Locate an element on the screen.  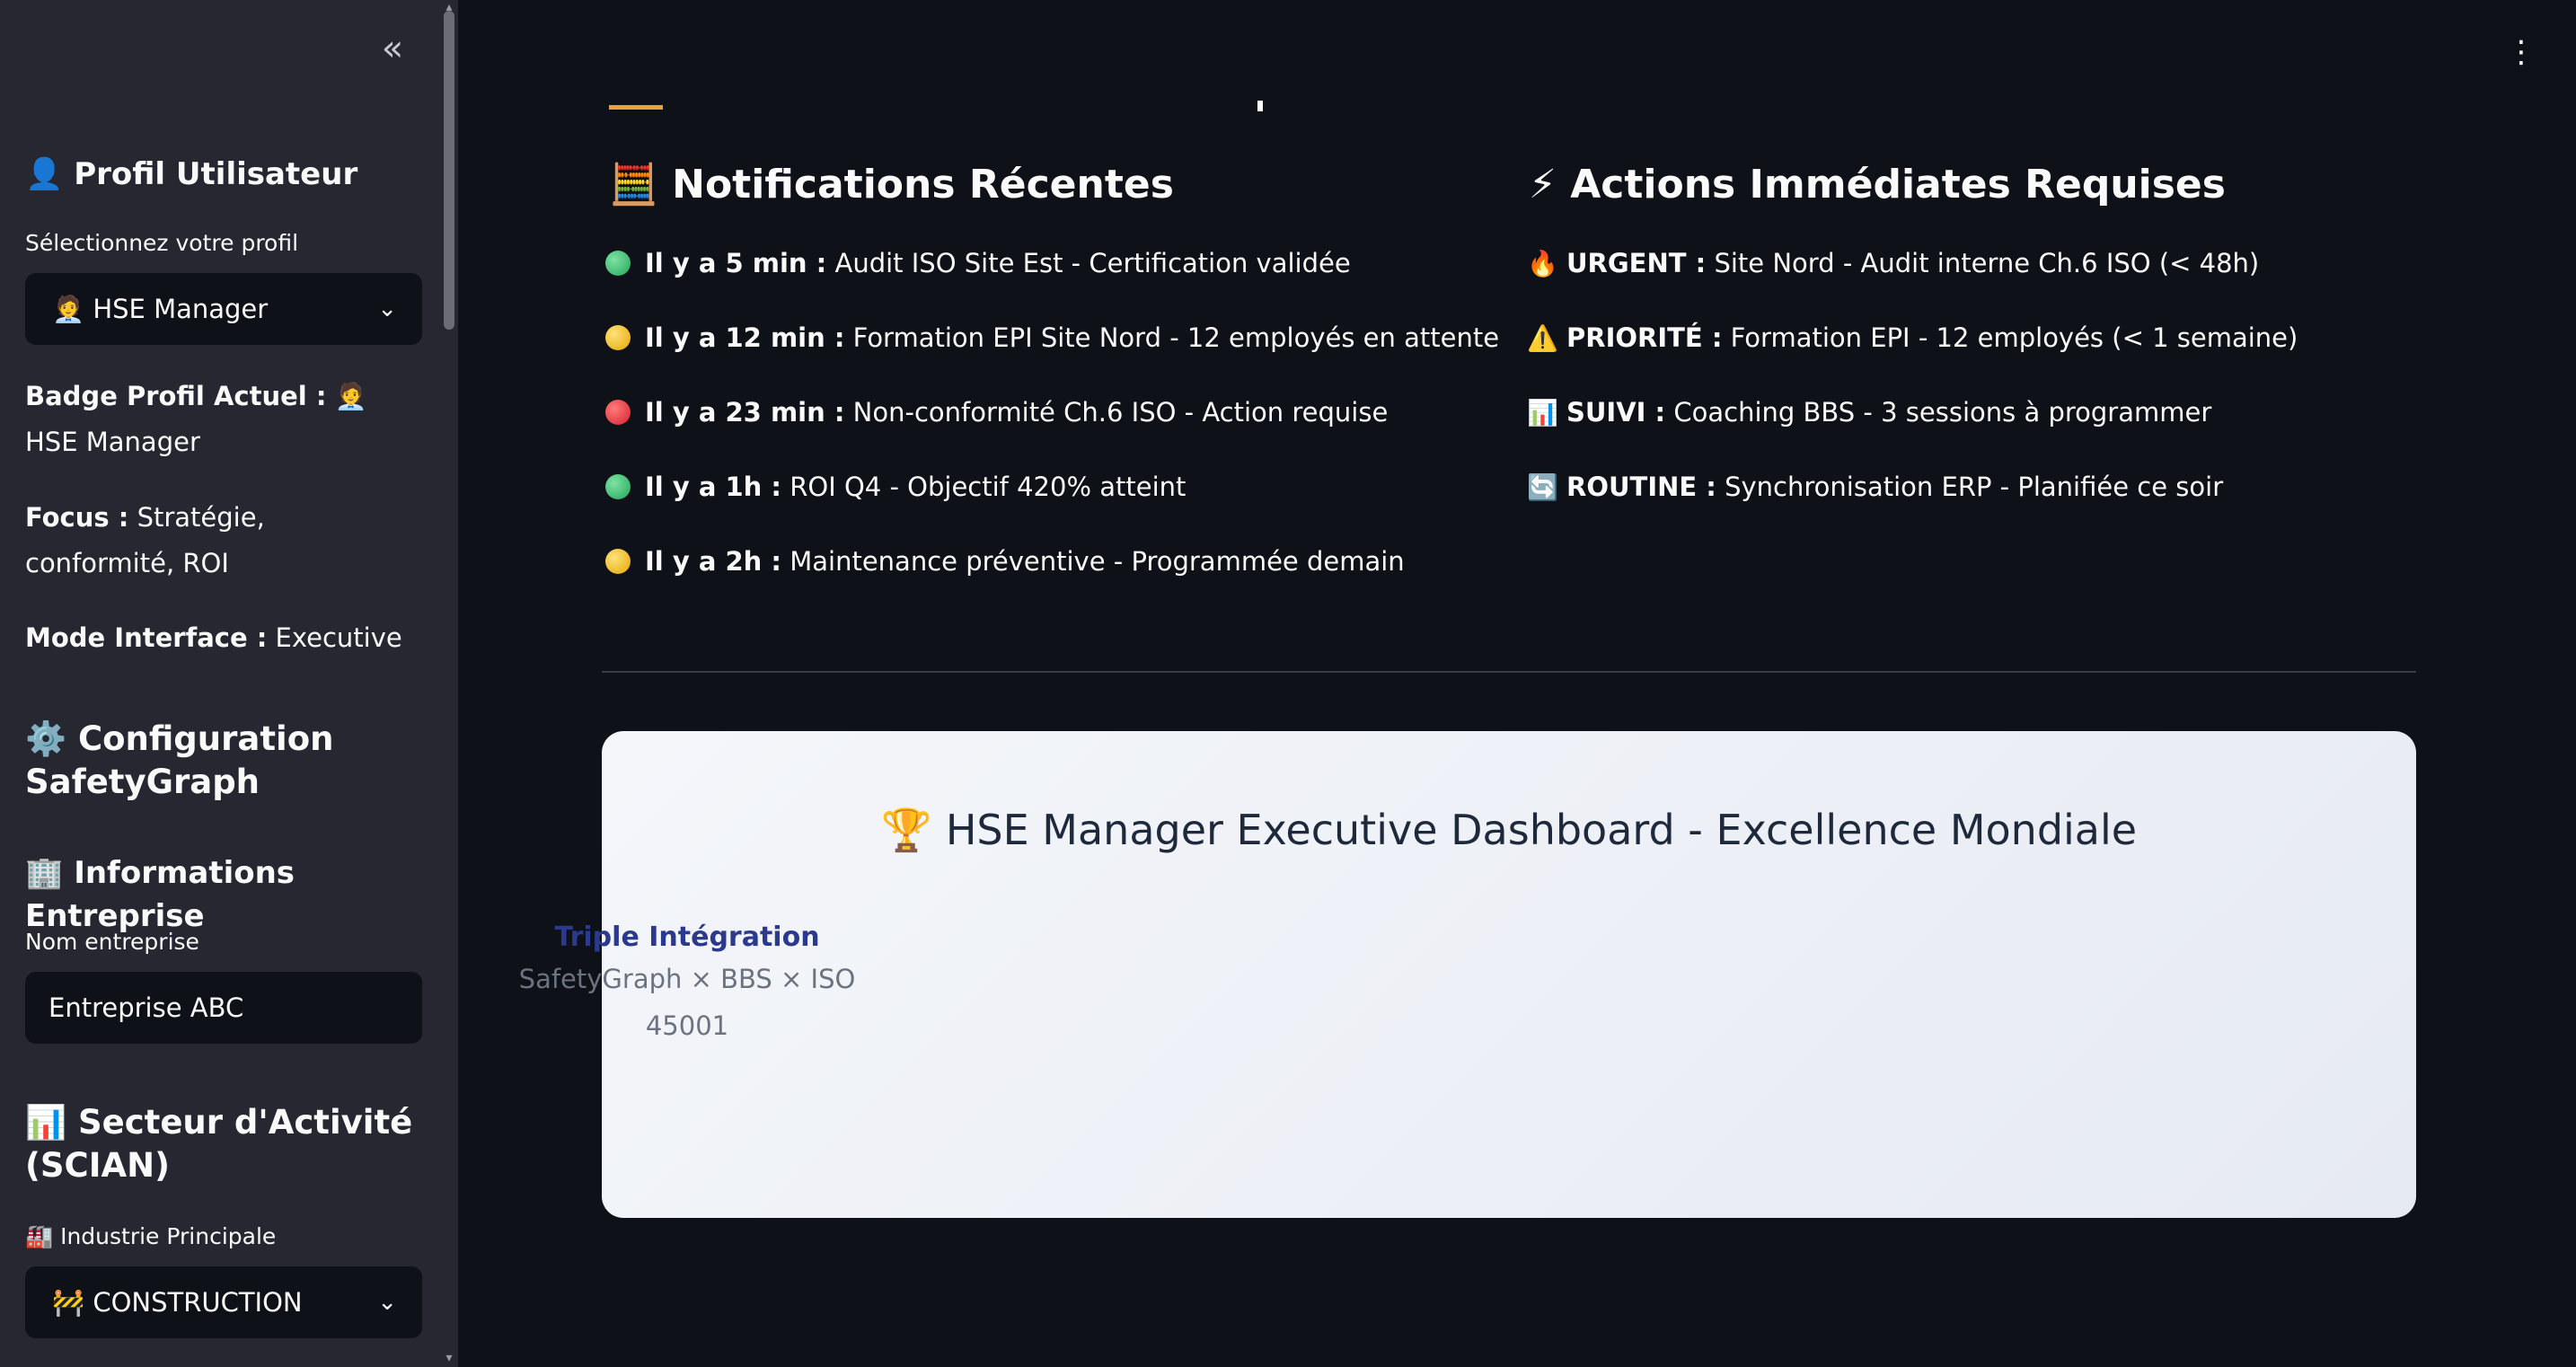
industry-select-label: 🏭 Industrie Principale is located at coordinates (151, 1236).